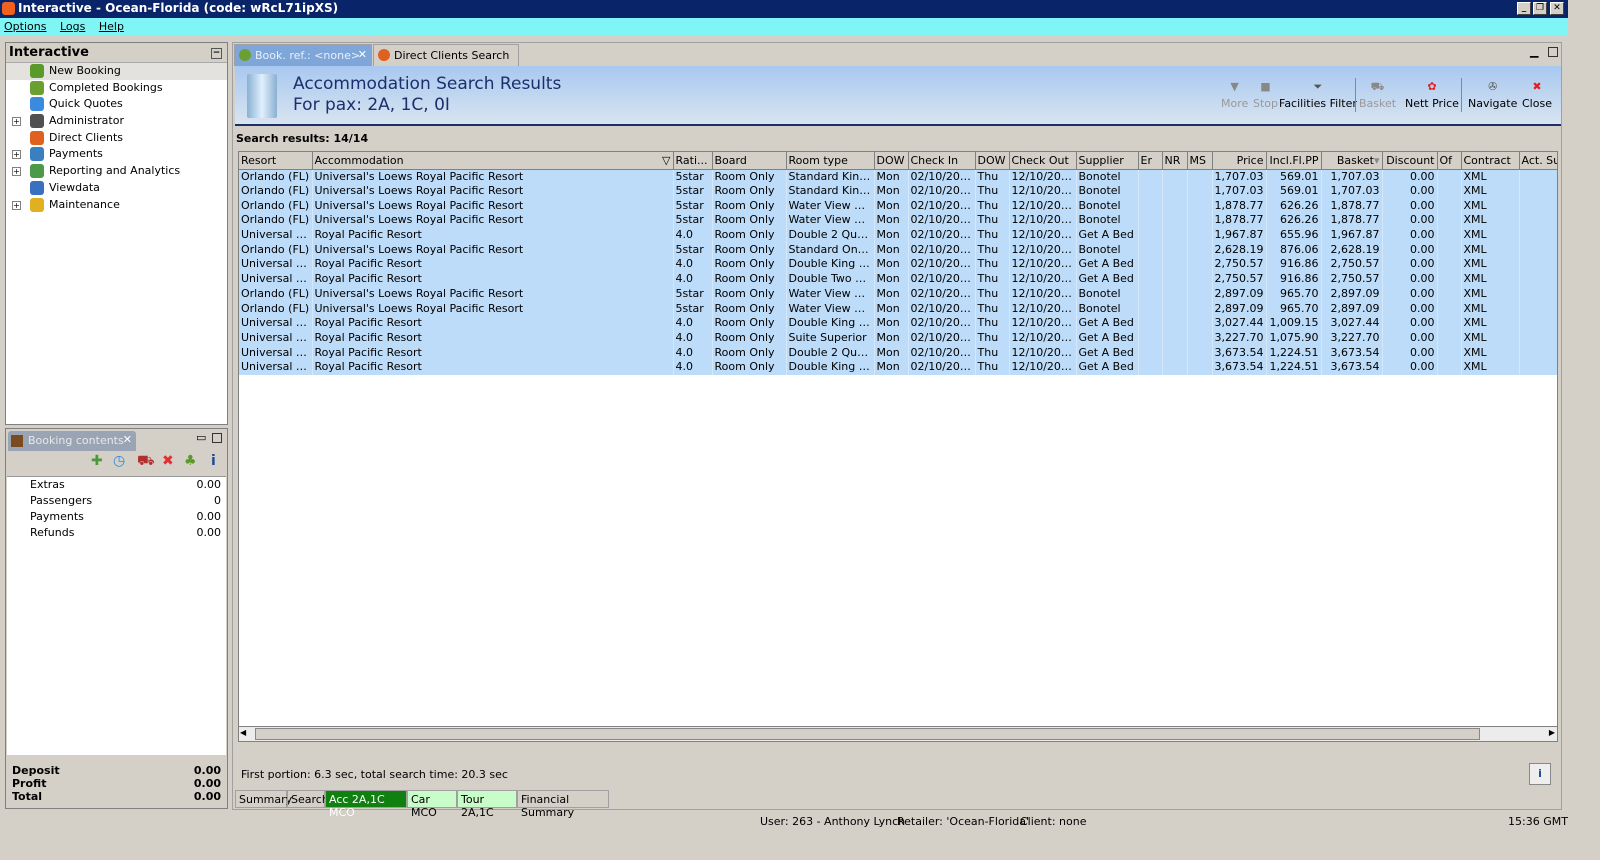  What do you see at coordinates (116, 71) in the screenshot?
I see `nav-item-new-booking: New Booking` at bounding box center [116, 71].